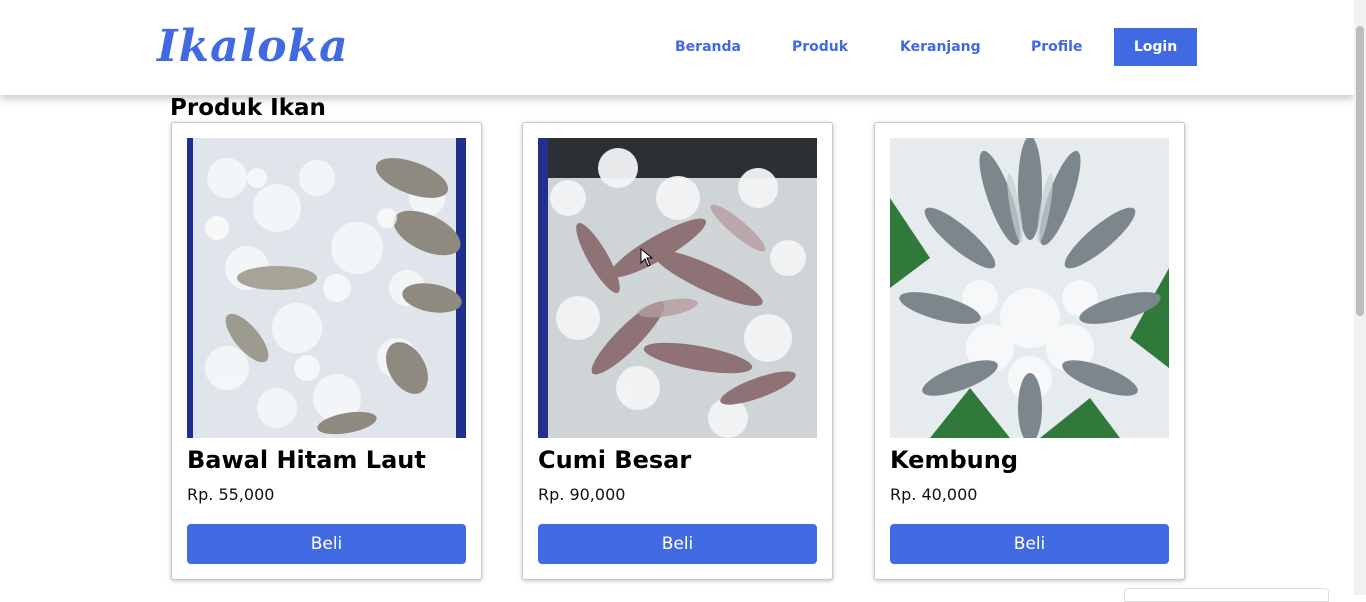 The image size is (1366, 602). Describe the element at coordinates (1226, 595) in the screenshot. I see `floating-widget` at that location.